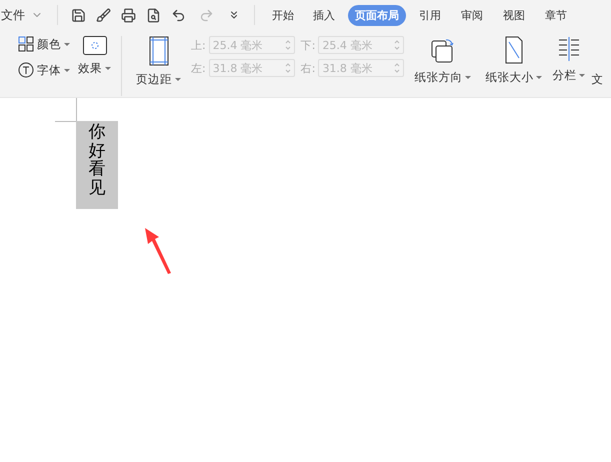 Image resolution: width=611 pixels, height=462 pixels. What do you see at coordinates (97, 161) in the screenshot?
I see `vertical-text: 你好看见` at bounding box center [97, 161].